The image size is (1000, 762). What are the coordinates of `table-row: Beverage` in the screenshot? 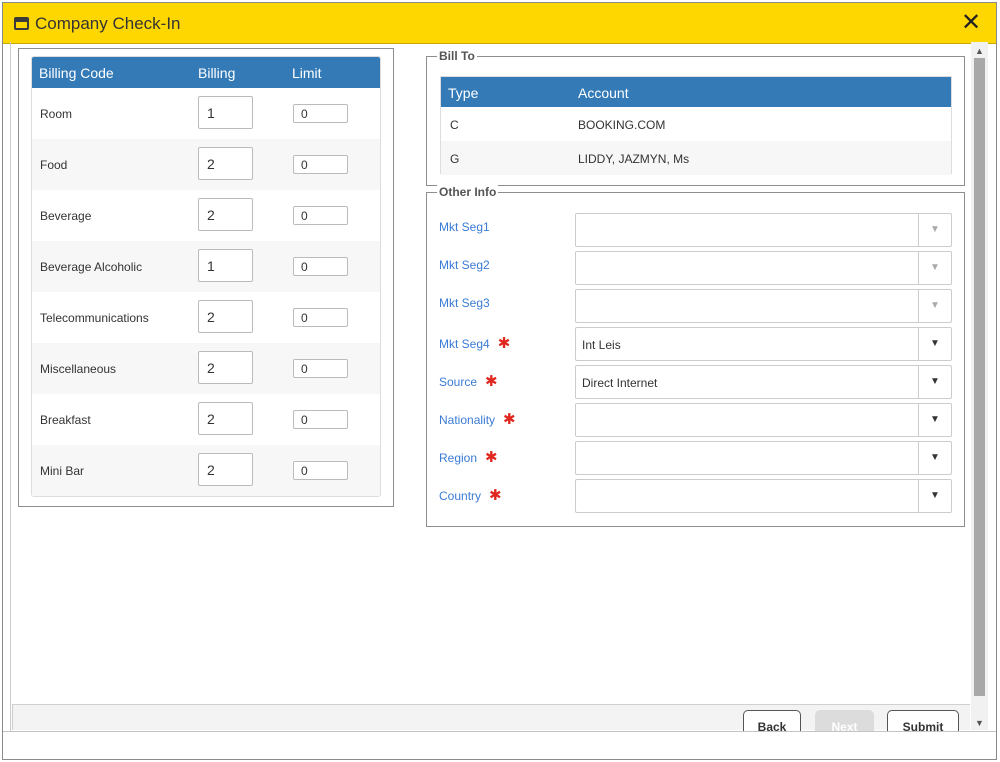 It's located at (206, 215).